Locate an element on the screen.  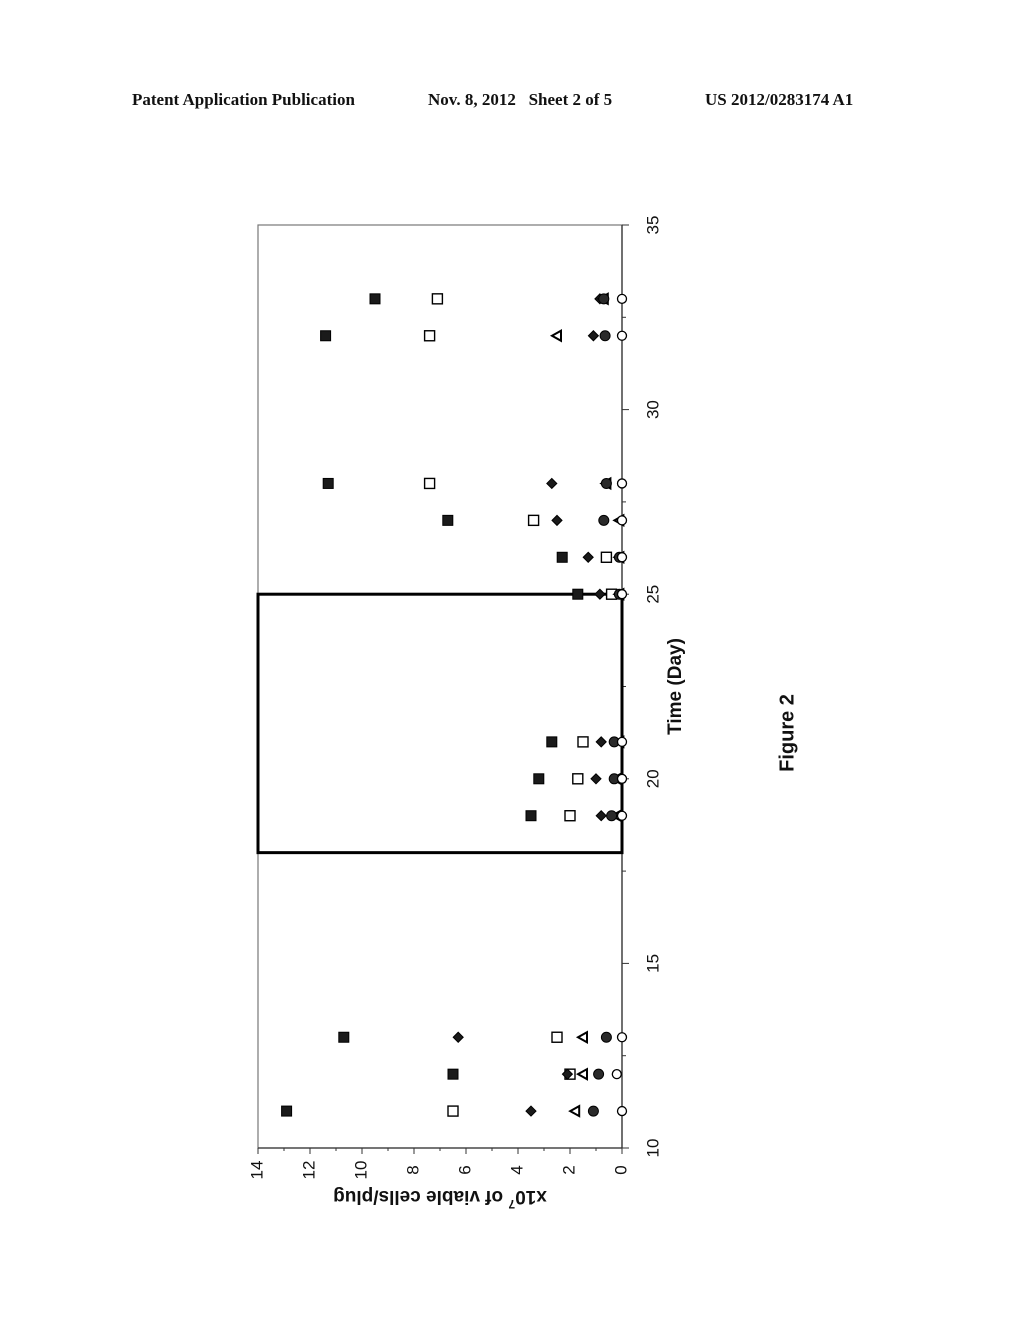
y-axis-title-suffix: of viable cells/plug is located at coordinates (420, 1196).